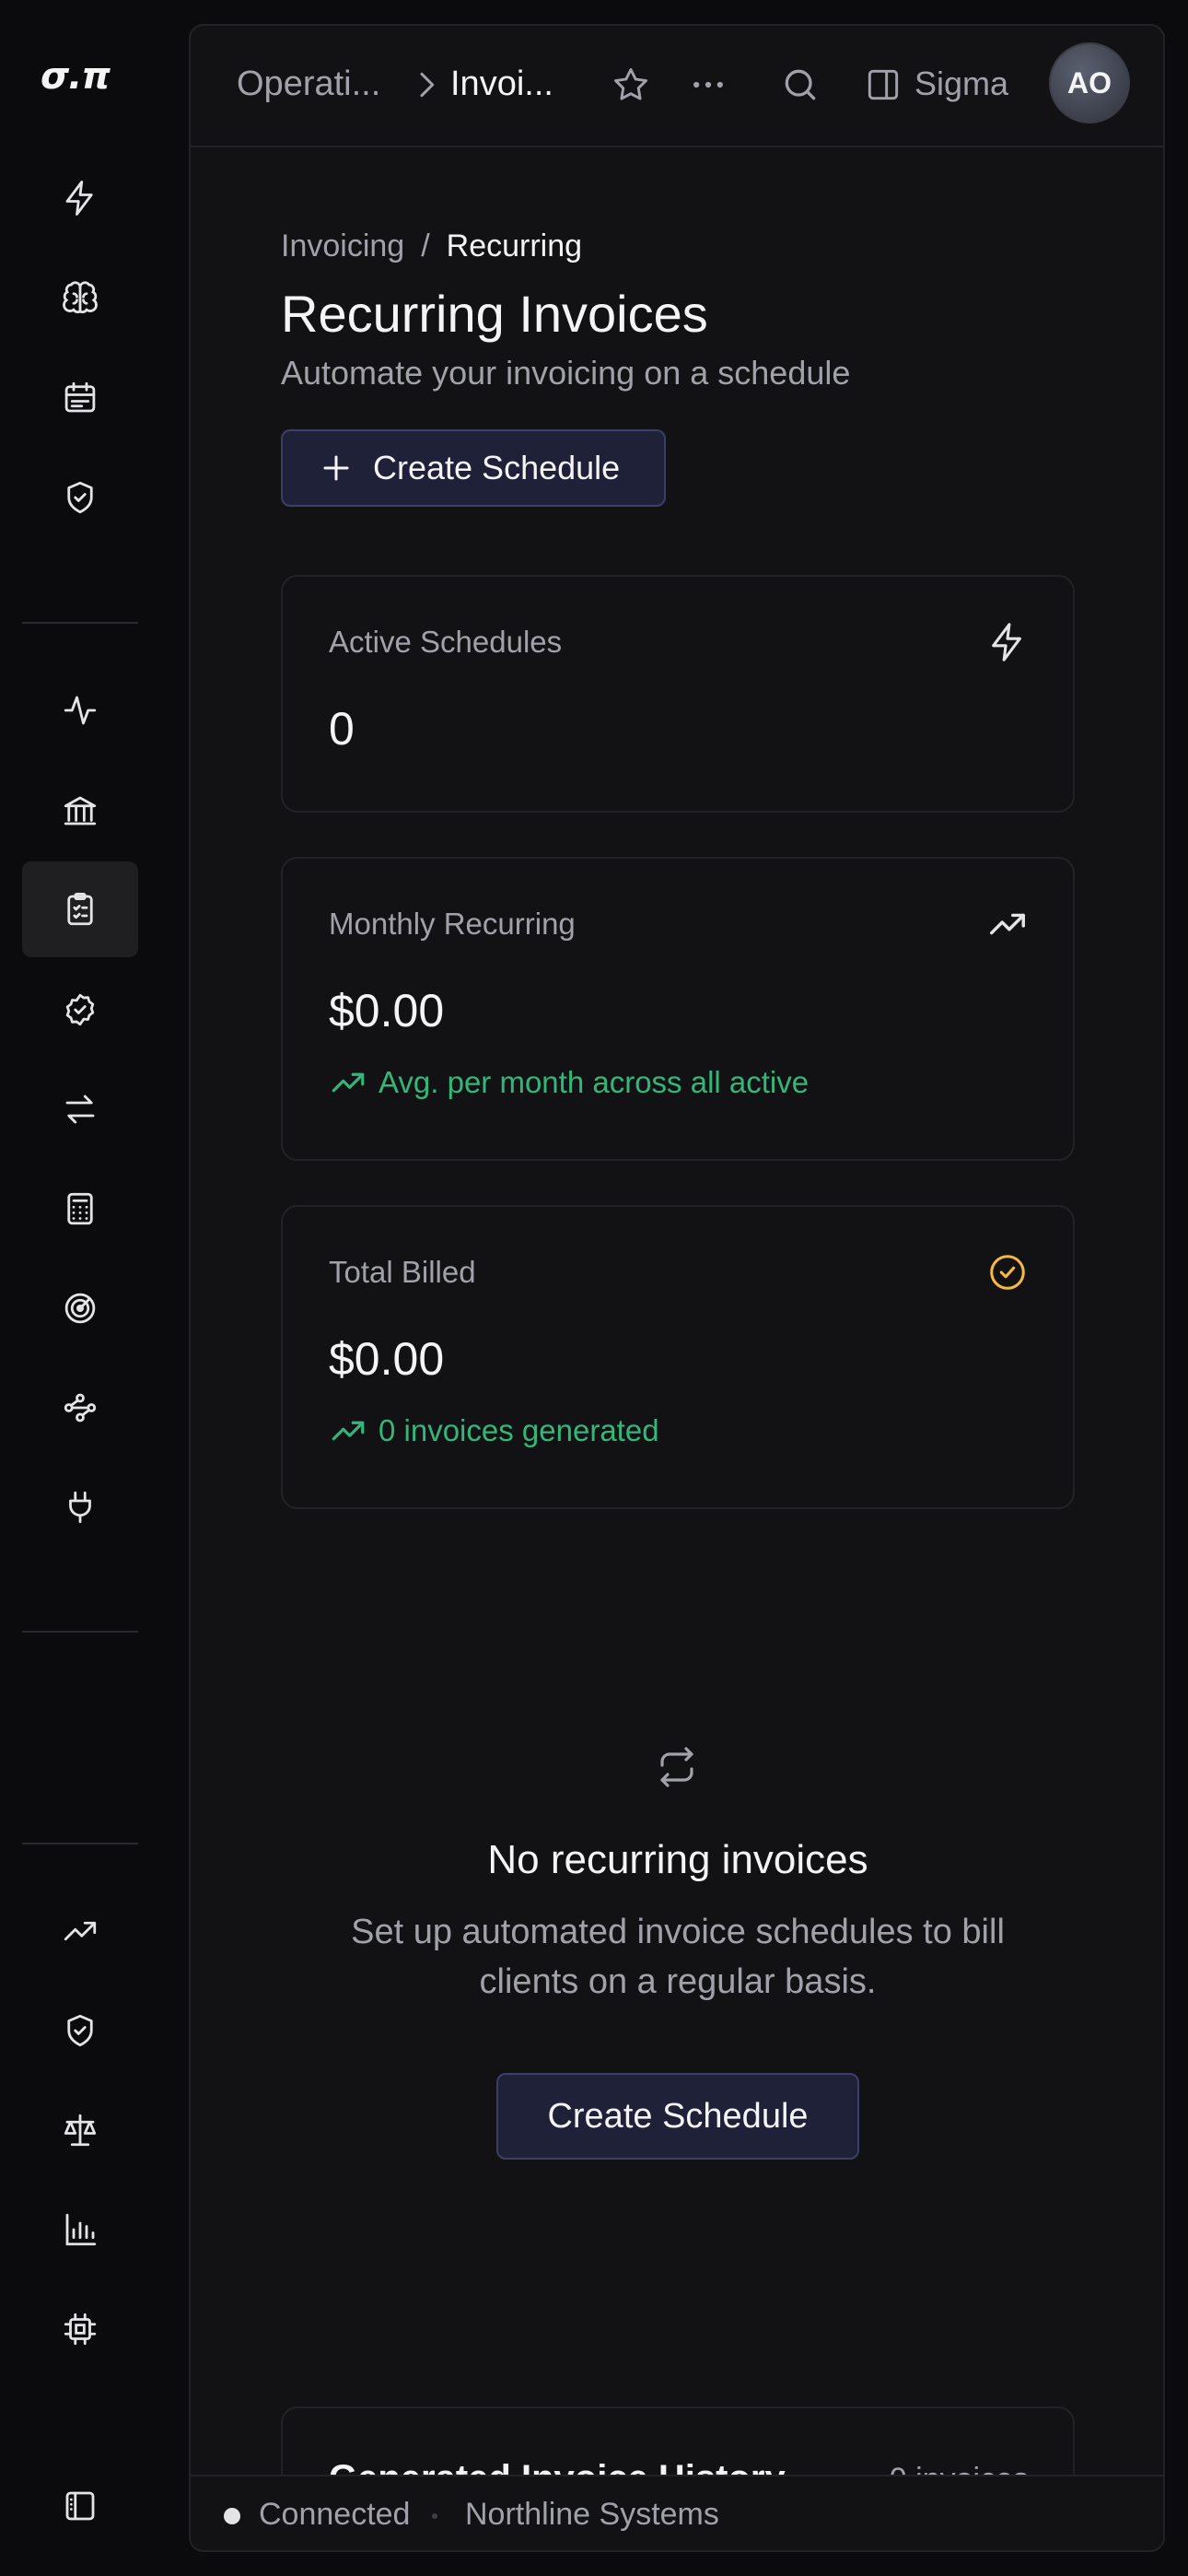  Describe the element at coordinates (80, 1931) in the screenshot. I see `sidebar-trending-up-icon` at that location.